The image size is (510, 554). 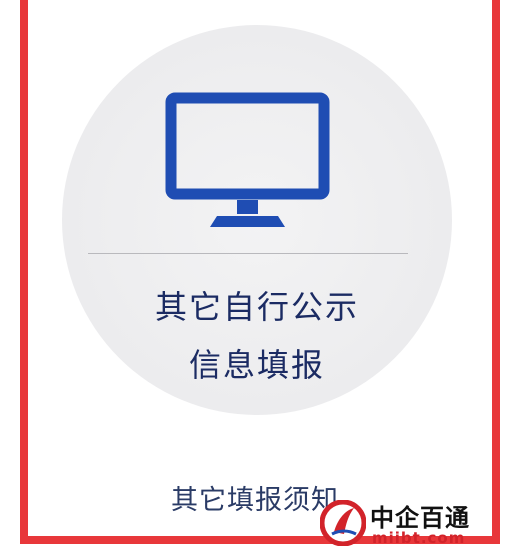 I want to click on watermark-logo-icon, so click(x=343, y=523).